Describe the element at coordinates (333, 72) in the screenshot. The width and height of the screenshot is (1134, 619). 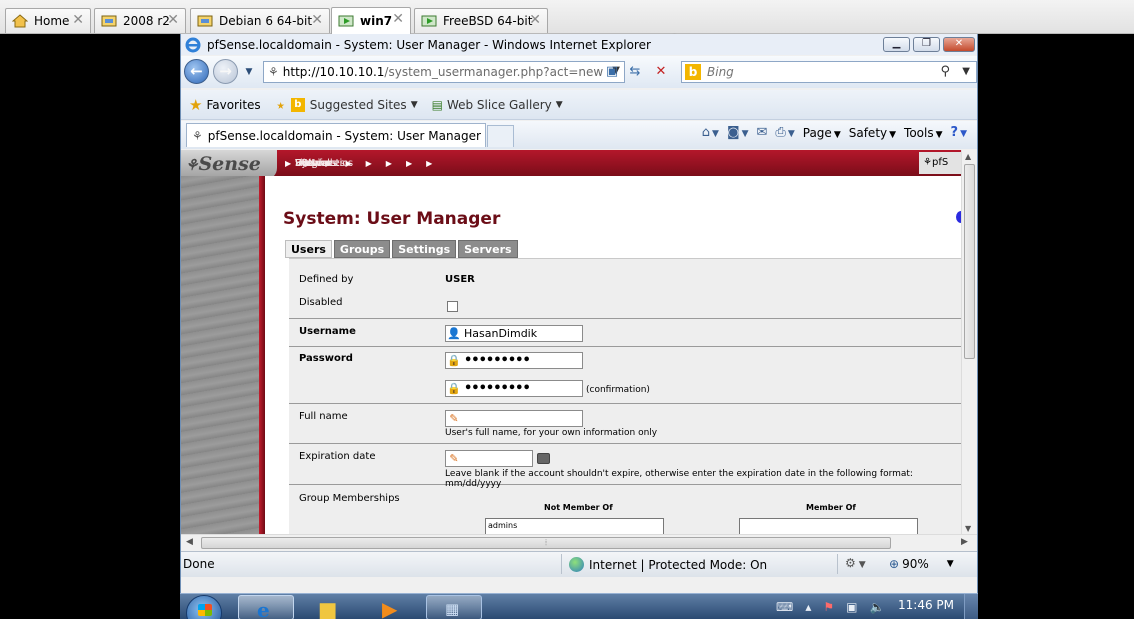
I see `url-host: http://10.10.10.1` at that location.